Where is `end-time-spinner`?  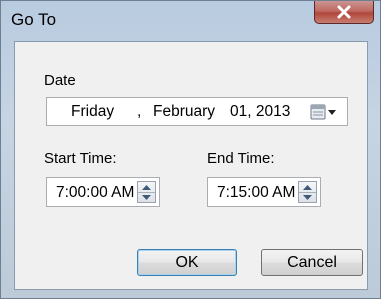 end-time-spinner is located at coordinates (307, 192).